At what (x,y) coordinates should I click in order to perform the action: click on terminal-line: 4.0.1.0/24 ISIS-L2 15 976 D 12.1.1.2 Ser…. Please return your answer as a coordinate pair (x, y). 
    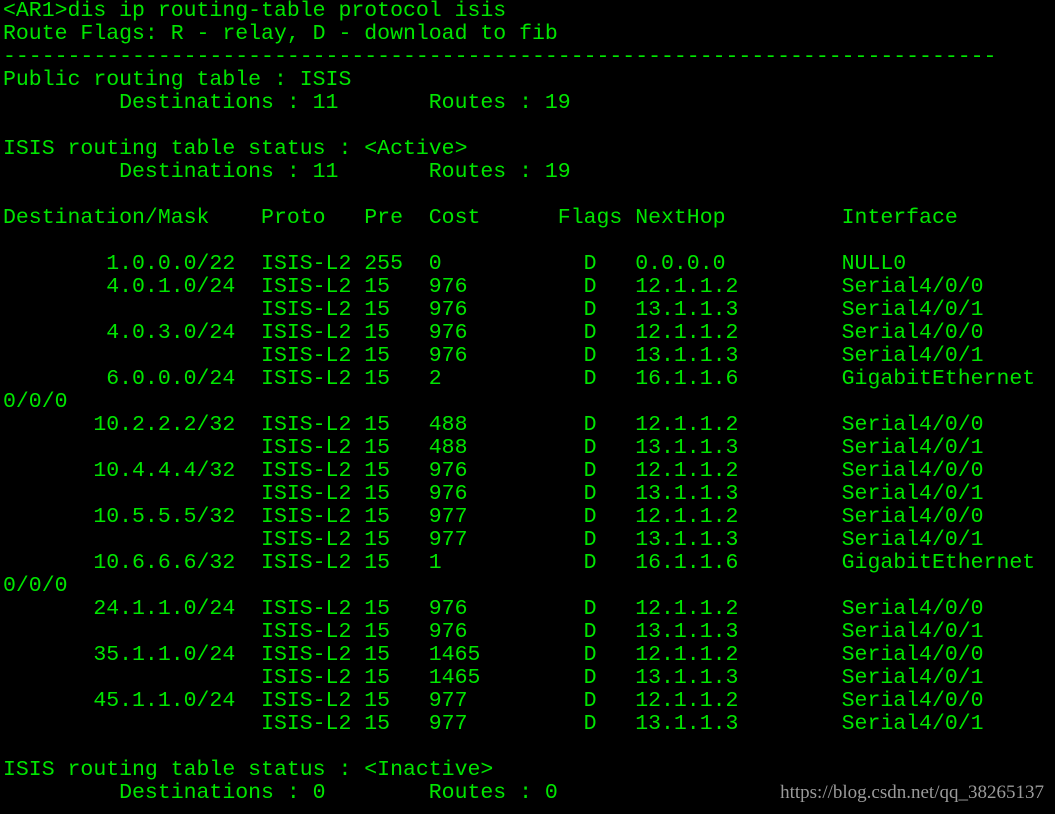
    Looking at the image, I should click on (493, 287).